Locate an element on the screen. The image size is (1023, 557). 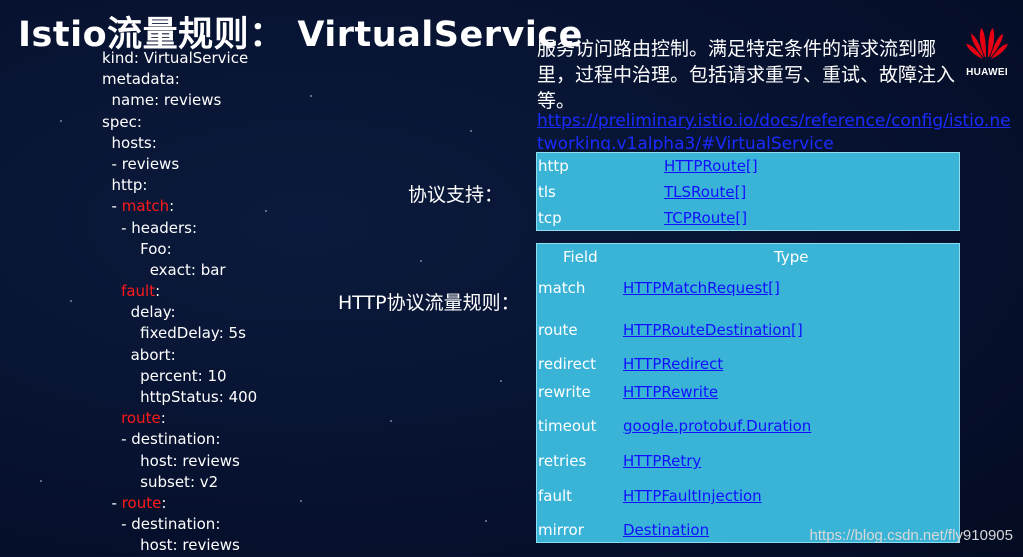
protocol-support-label: 协议支持： is located at coordinates (456, 195).